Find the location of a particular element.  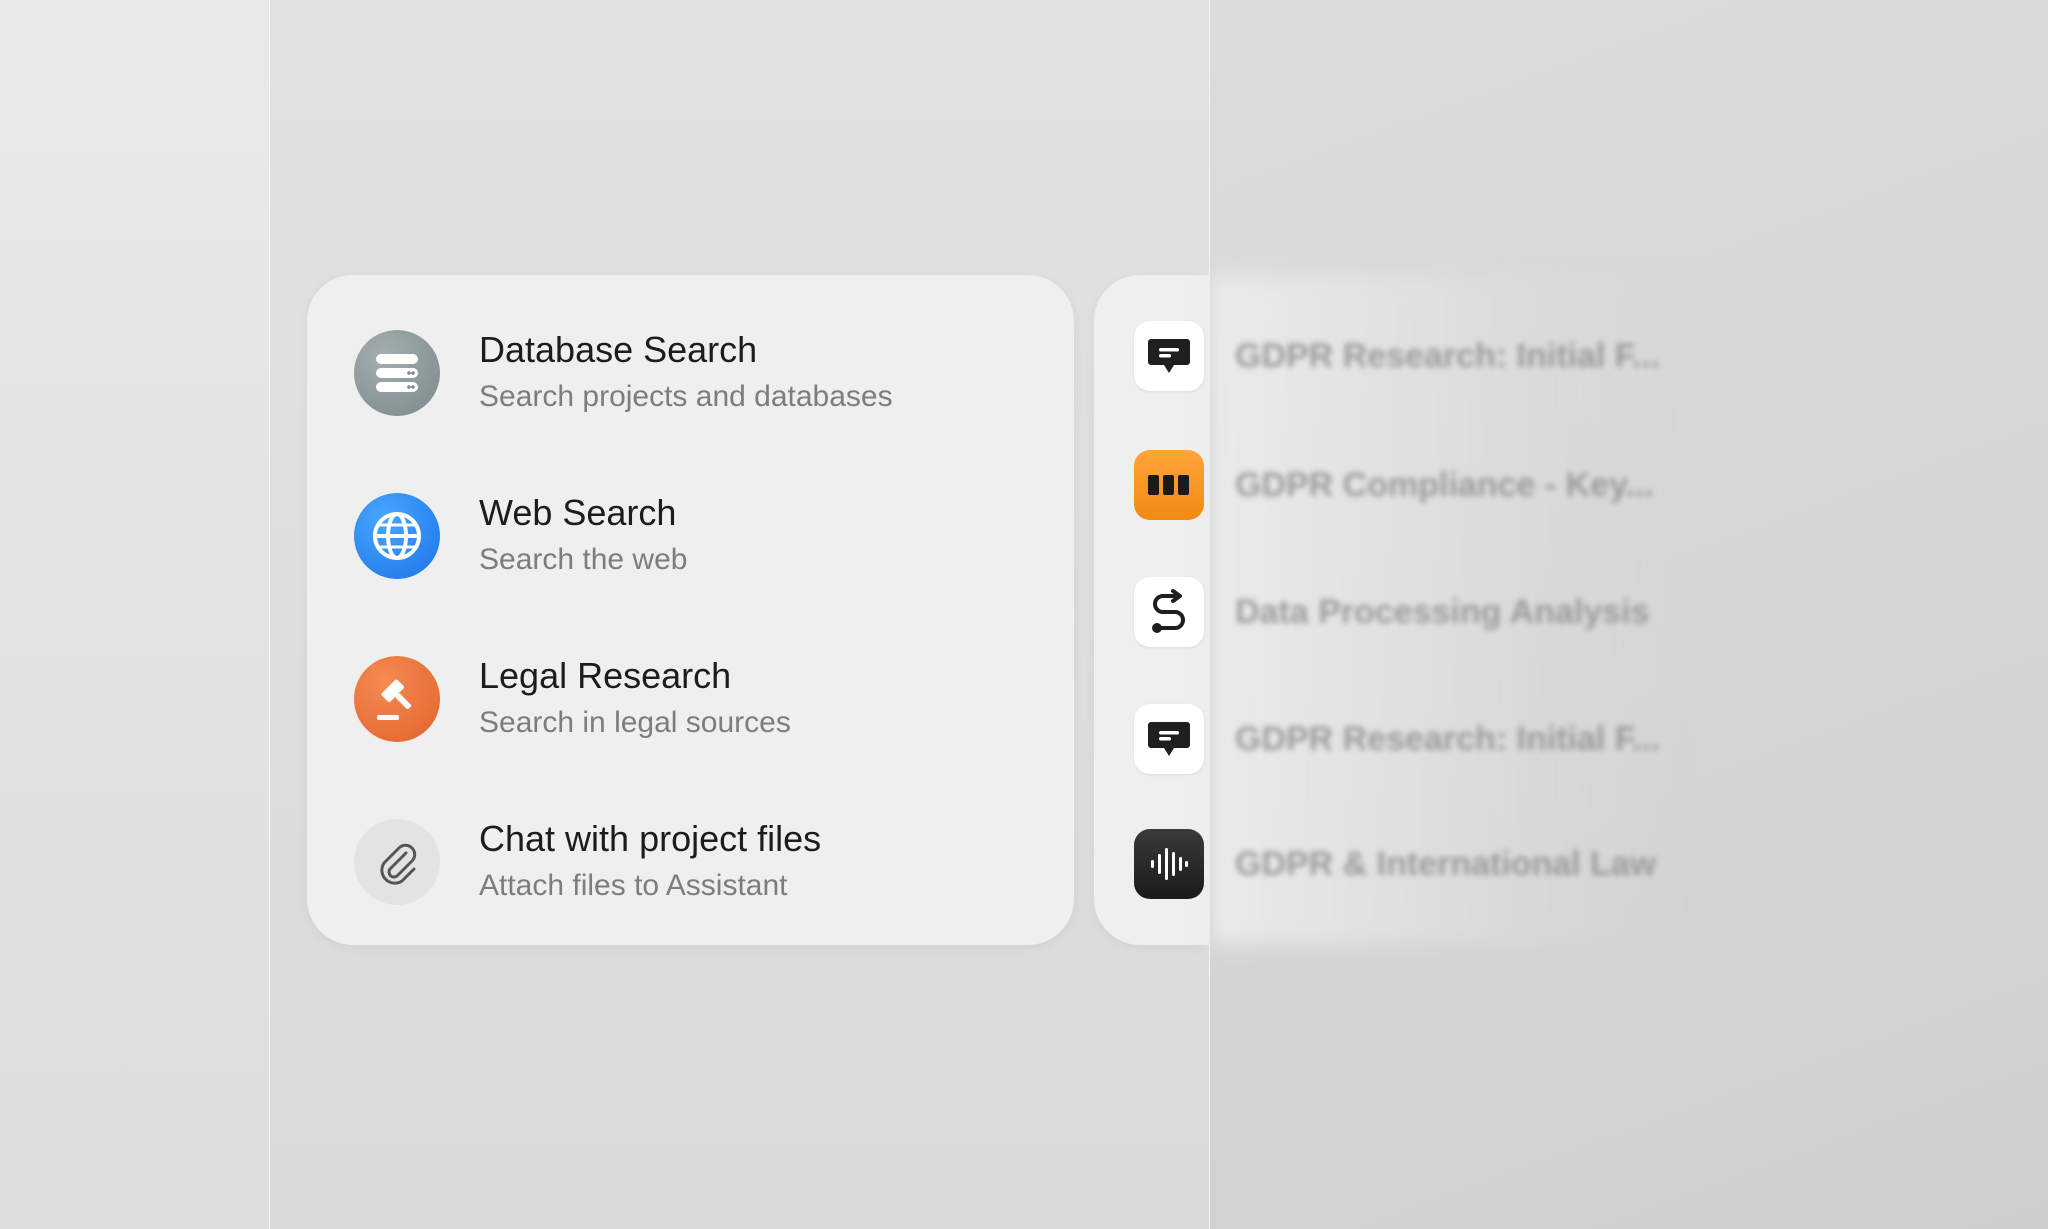

globe-icon is located at coordinates (397, 536).